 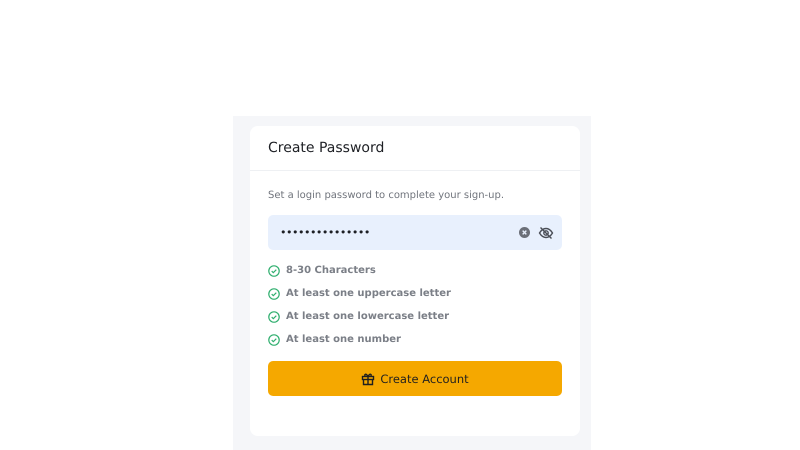 I want to click on description-text: Set a login password to complete your sign-up., so click(x=387, y=195).